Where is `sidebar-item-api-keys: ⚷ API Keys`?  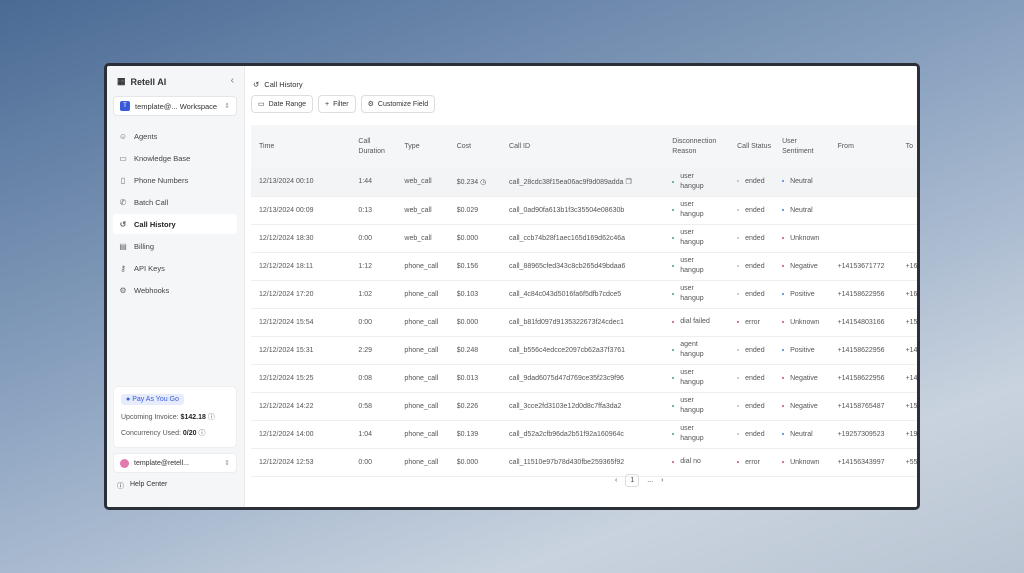
sidebar-item-api-keys: ⚷ API Keys is located at coordinates (175, 268).